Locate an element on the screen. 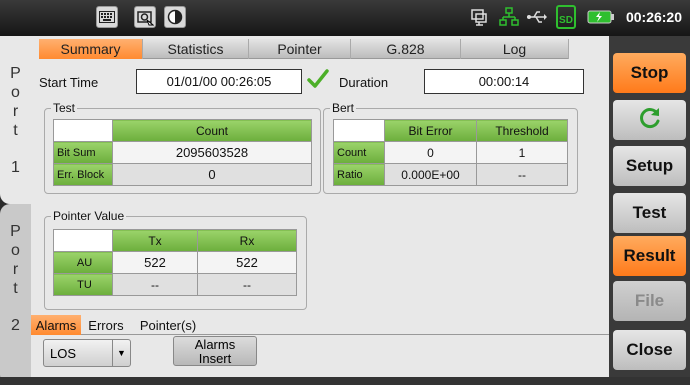  row-label-err-block: Err. Block is located at coordinates (83, 174).